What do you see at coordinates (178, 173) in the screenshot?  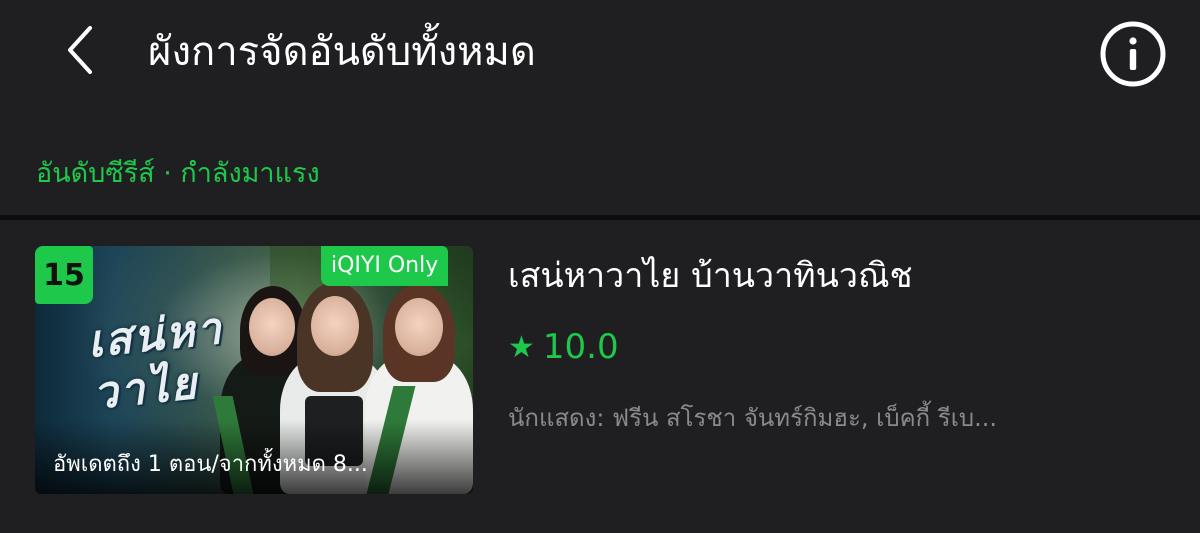 I see `section-label: อันดับซีรีส์ · กำลังมาแรง` at bounding box center [178, 173].